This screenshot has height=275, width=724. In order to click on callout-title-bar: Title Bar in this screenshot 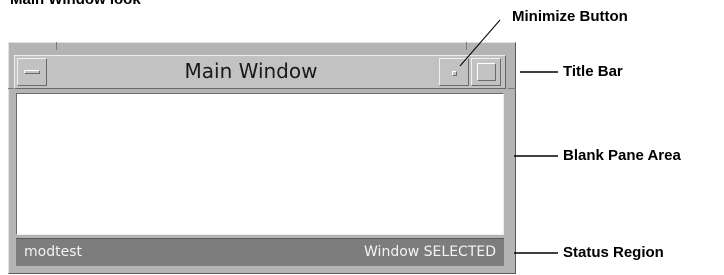, I will do `click(593, 71)`.